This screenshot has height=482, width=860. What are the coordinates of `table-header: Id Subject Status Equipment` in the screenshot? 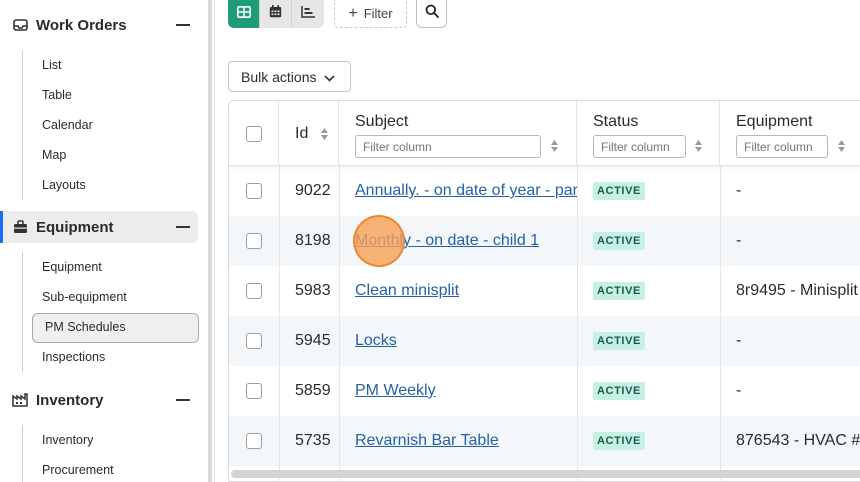 It's located at (544, 133).